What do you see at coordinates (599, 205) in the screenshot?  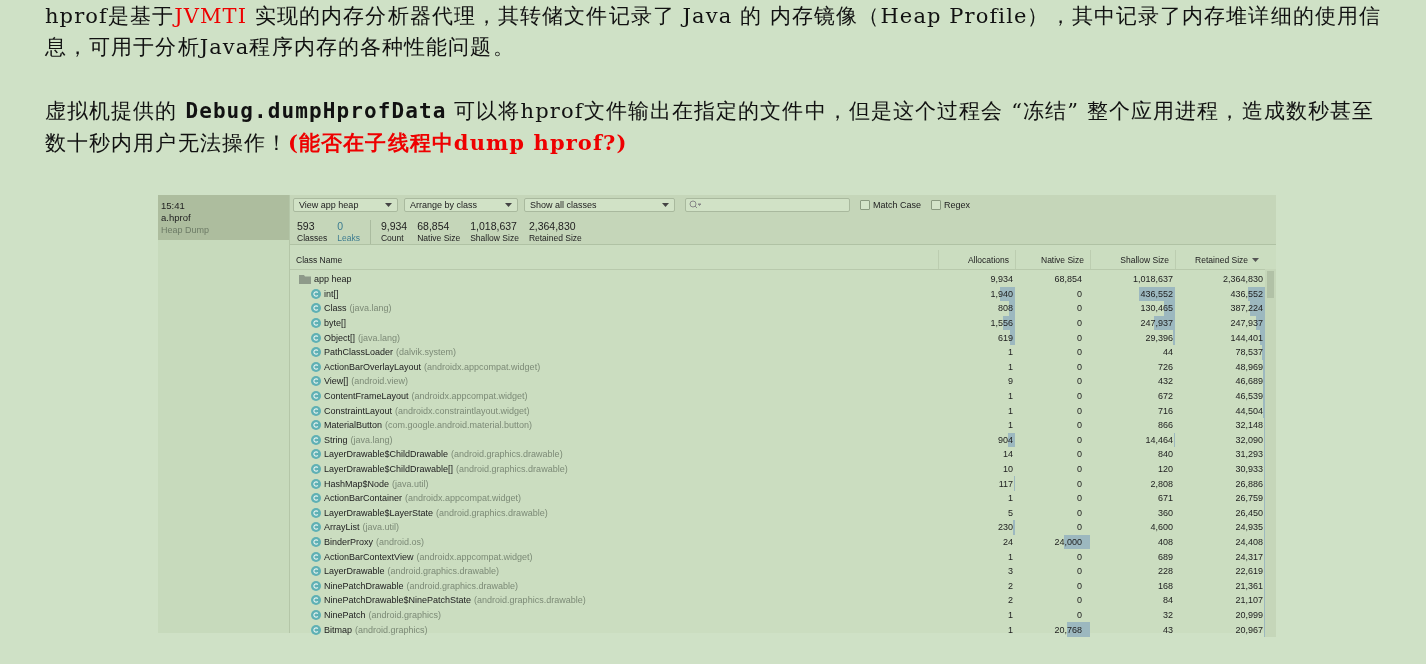 I see `dropdown: Show all classes` at bounding box center [599, 205].